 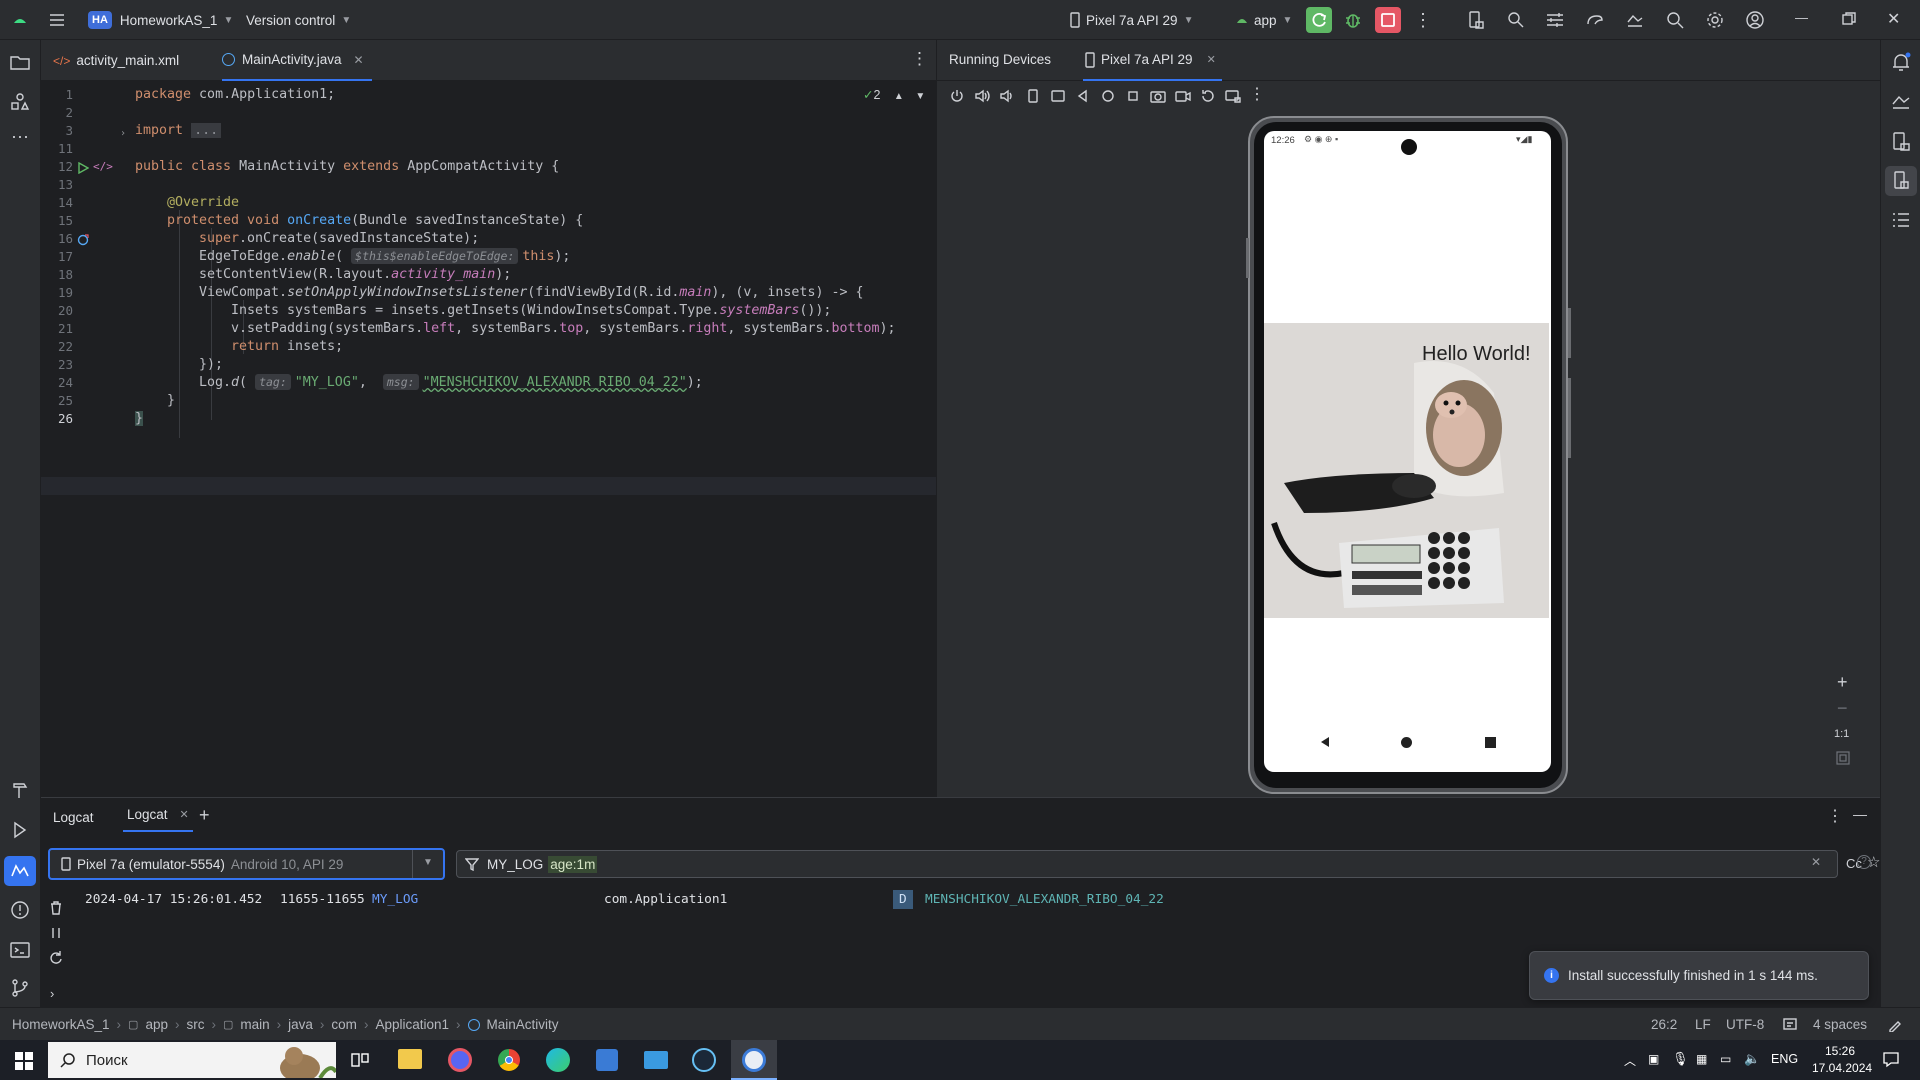 I want to click on breadcrumb-item: java, so click(x=300, y=1024).